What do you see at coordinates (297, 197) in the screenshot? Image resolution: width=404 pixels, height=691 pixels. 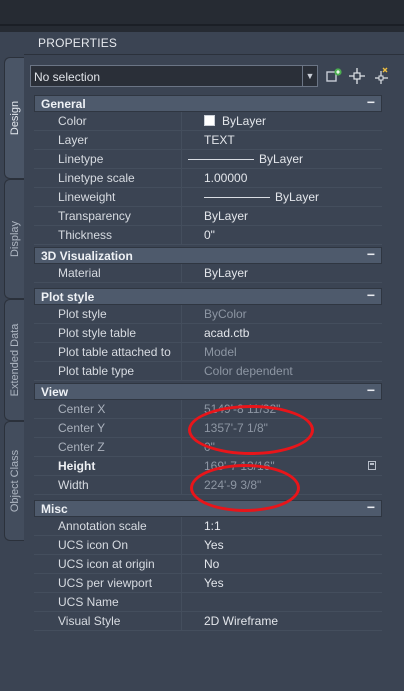 I see `lineweight-value-text: ByLayer` at bounding box center [297, 197].